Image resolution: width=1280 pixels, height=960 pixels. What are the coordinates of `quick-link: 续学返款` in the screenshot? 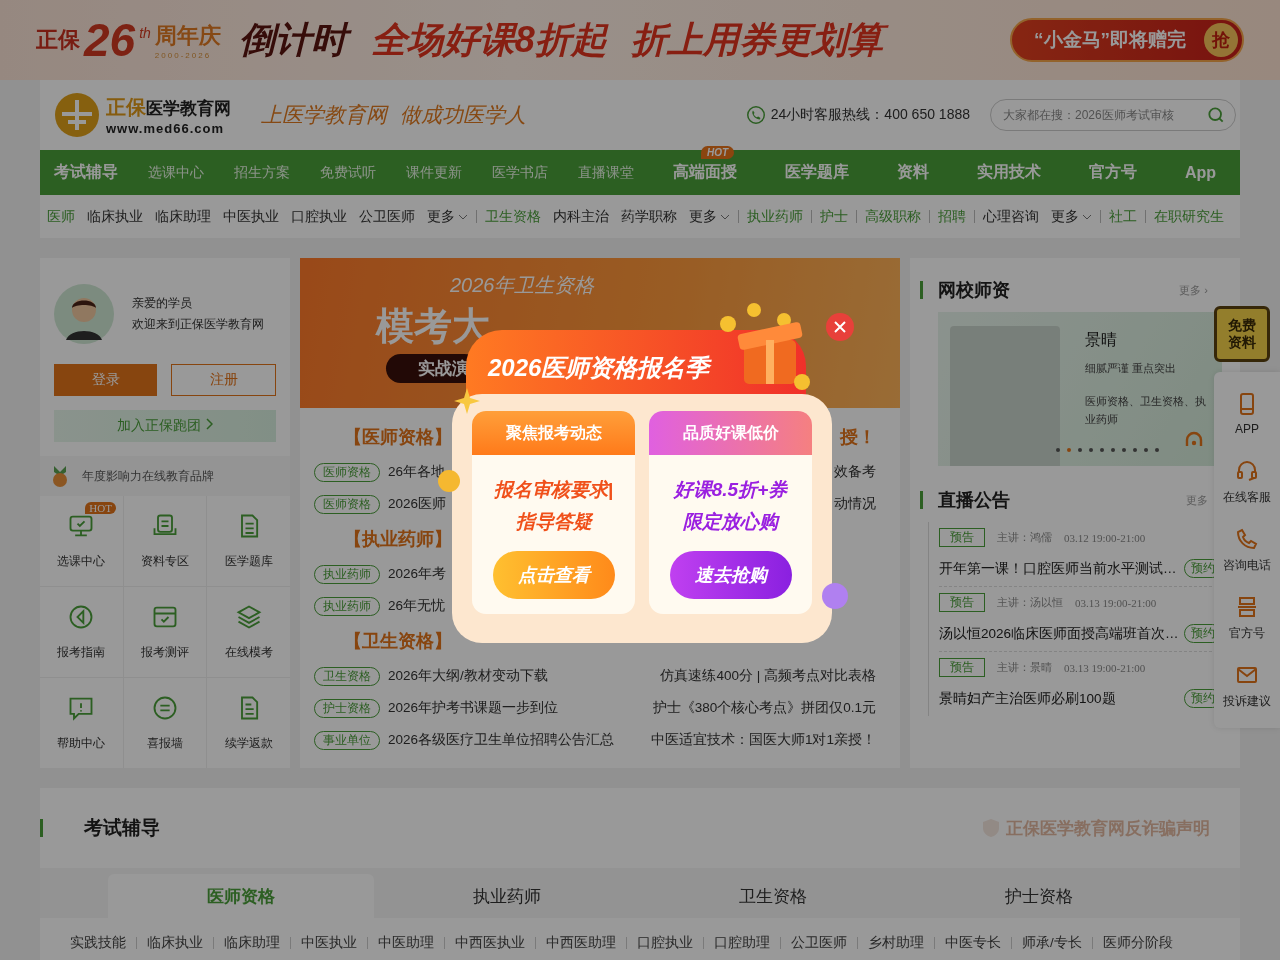 It's located at (248, 723).